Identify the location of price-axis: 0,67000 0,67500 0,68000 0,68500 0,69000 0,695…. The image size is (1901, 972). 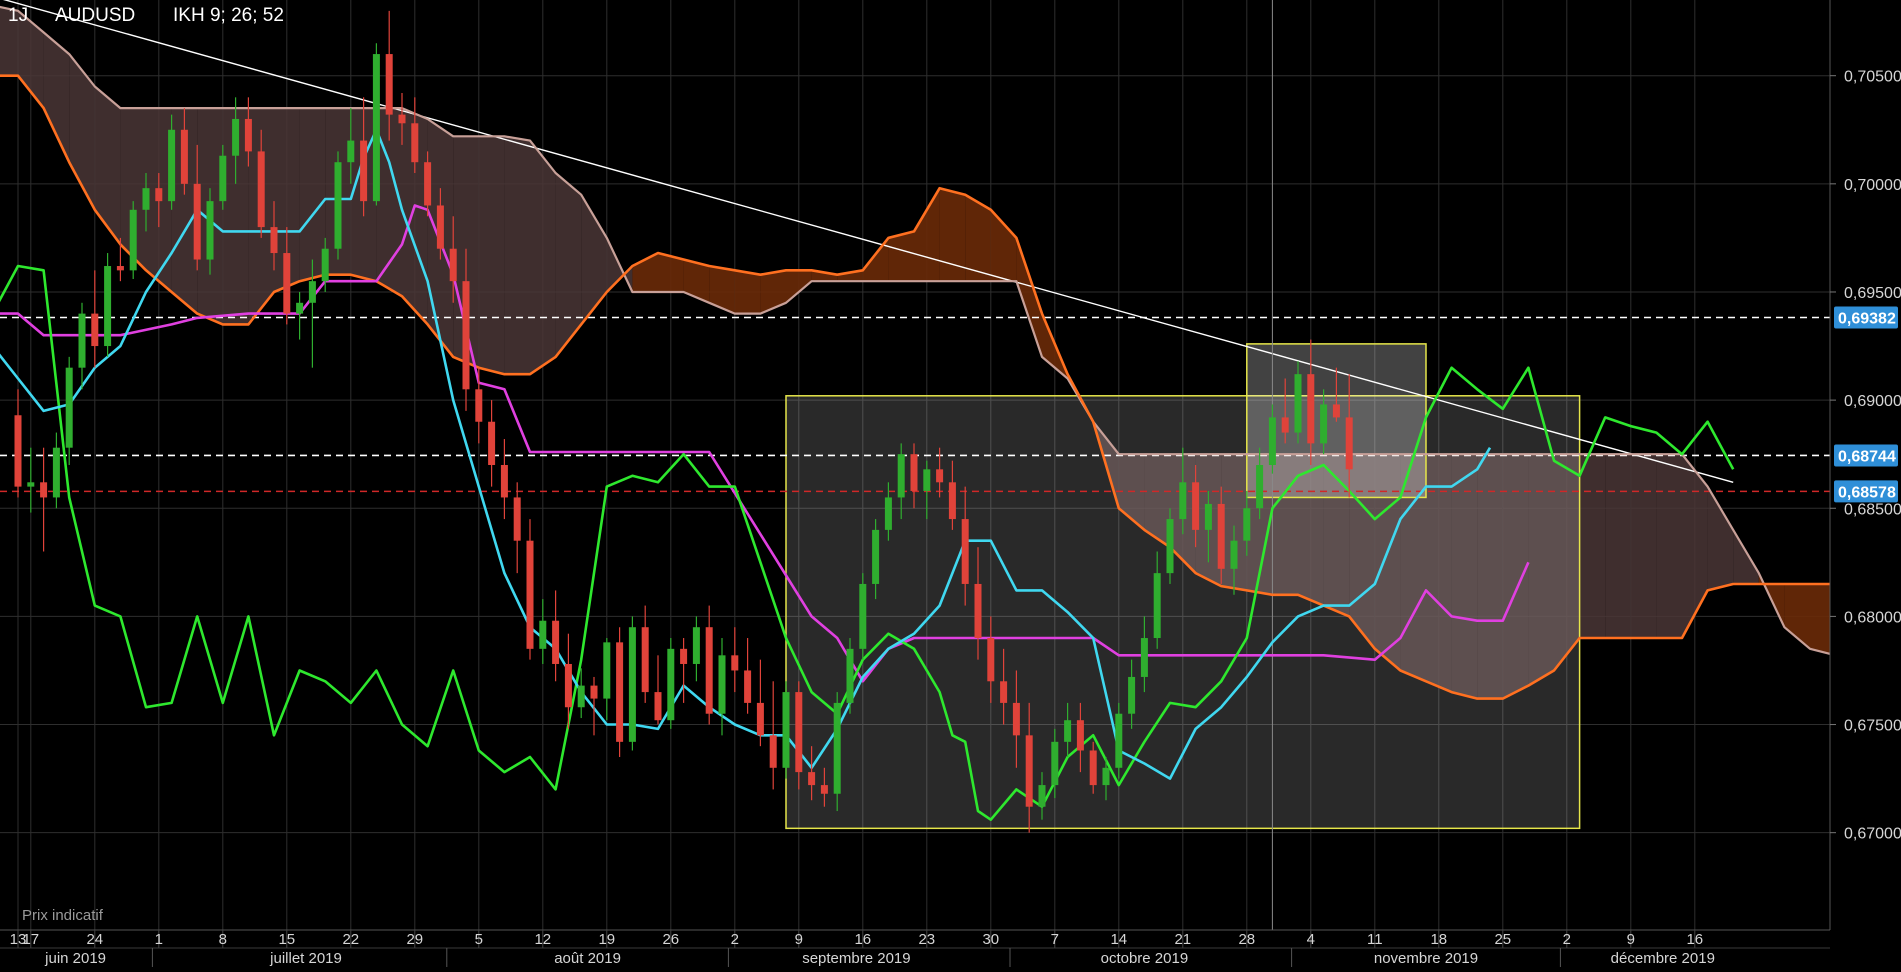
(1865, 465).